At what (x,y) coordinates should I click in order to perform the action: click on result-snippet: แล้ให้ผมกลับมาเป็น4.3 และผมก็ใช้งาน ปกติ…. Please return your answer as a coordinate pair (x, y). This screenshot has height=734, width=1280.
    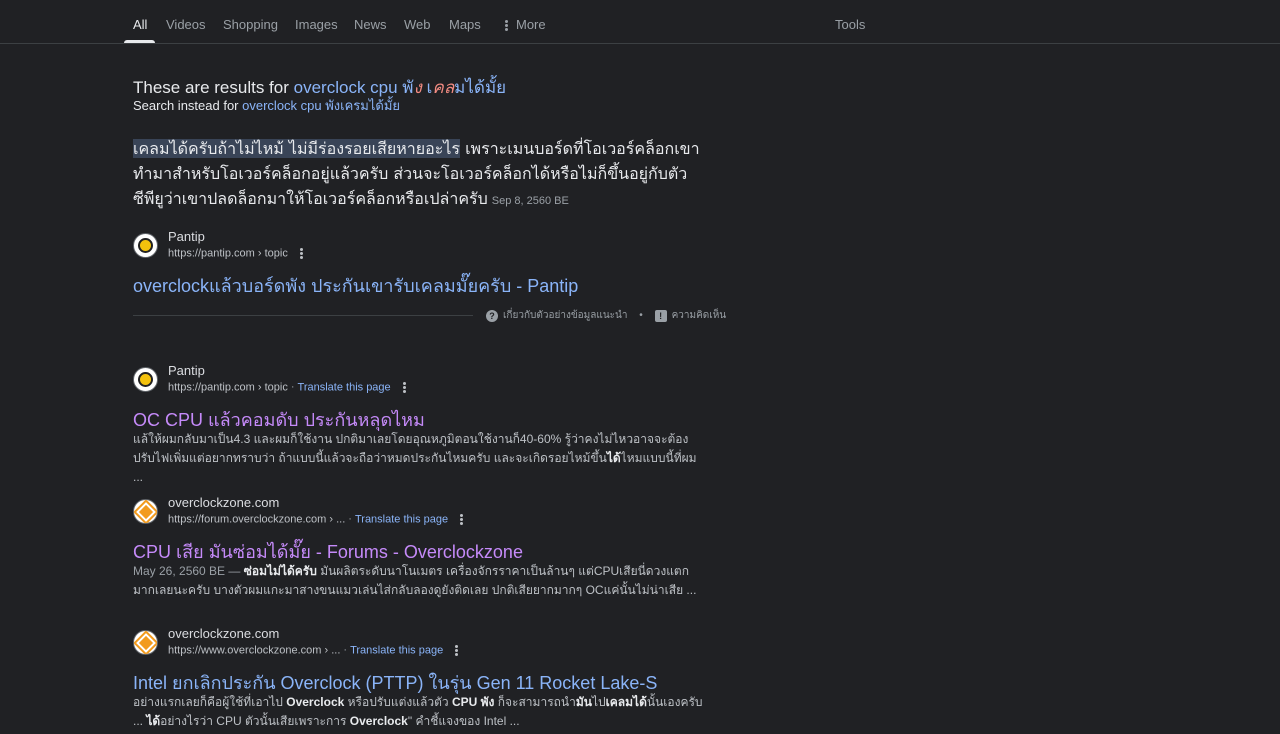
    Looking at the image, I should click on (420, 458).